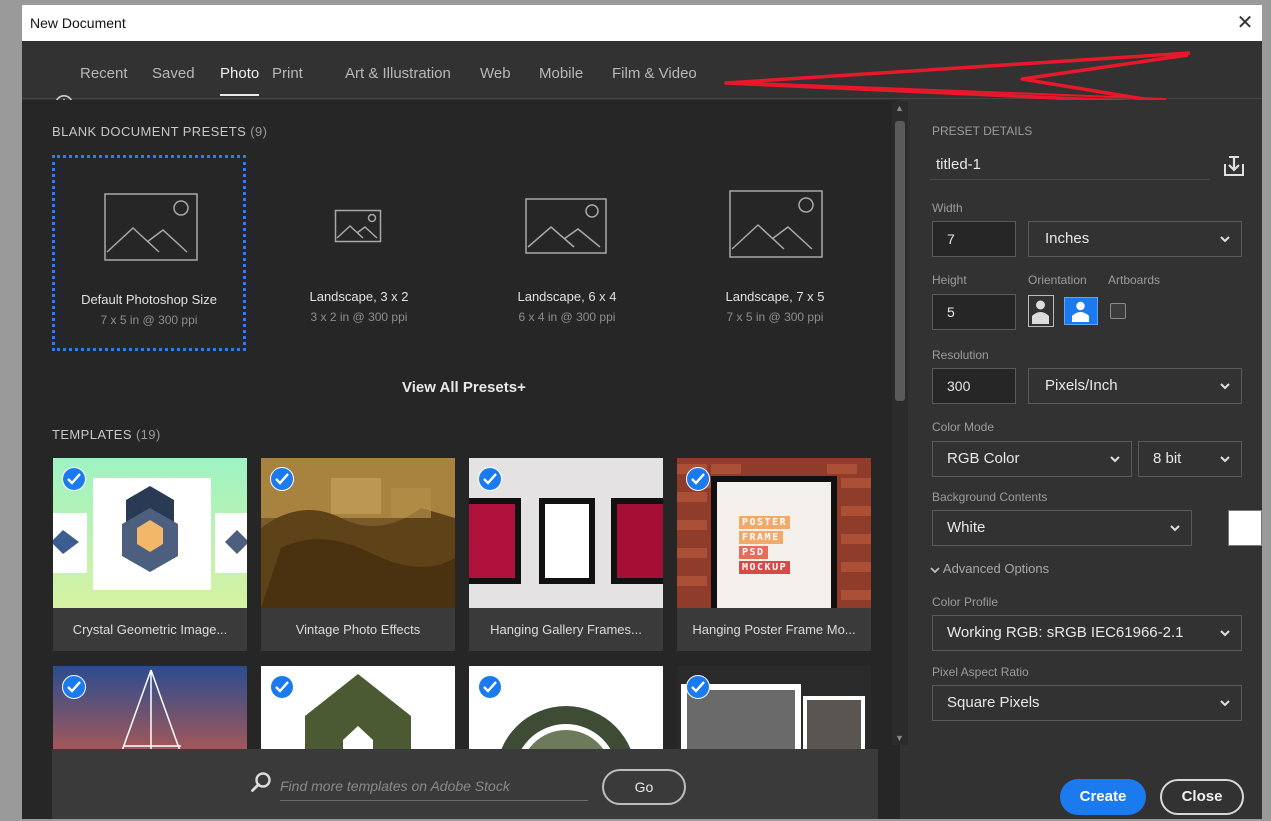 The height and width of the screenshot is (821, 1271). Describe the element at coordinates (753, 552) in the screenshot. I see `poster-word: PSD` at that location.